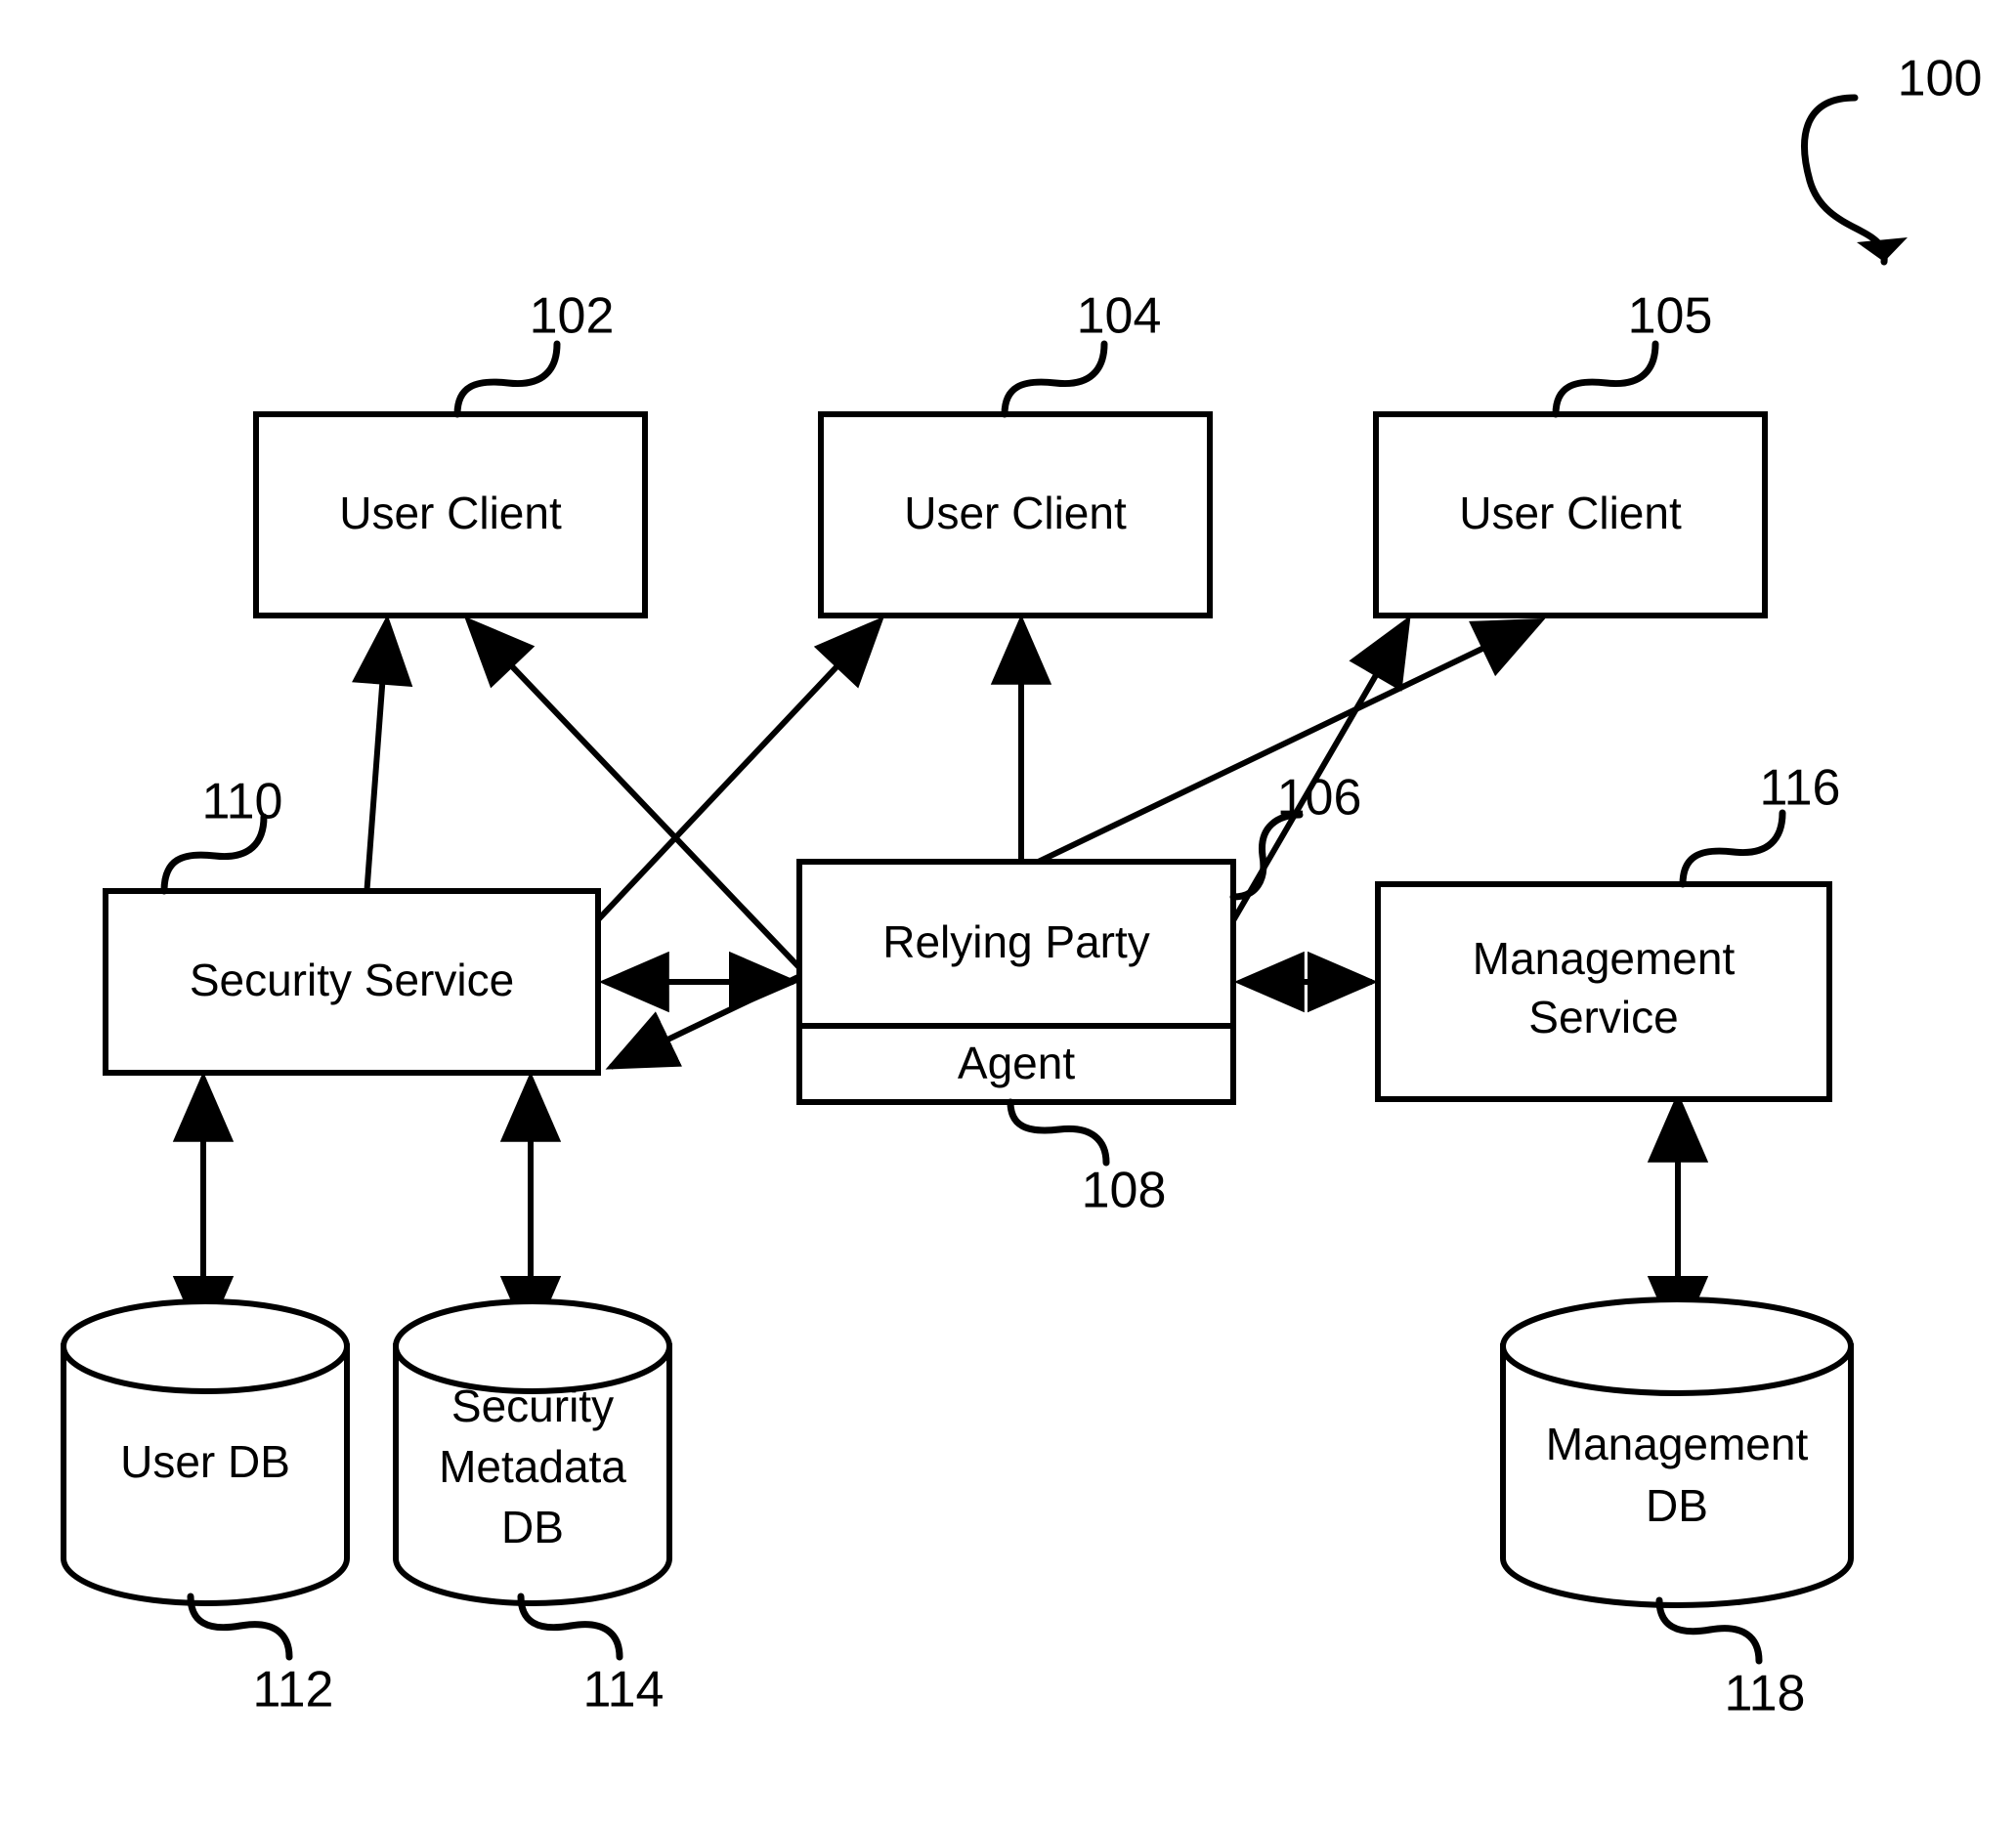 This screenshot has height=1827, width=2016. I want to click on security-metadata-db-cylinder-top, so click(532, 1346).